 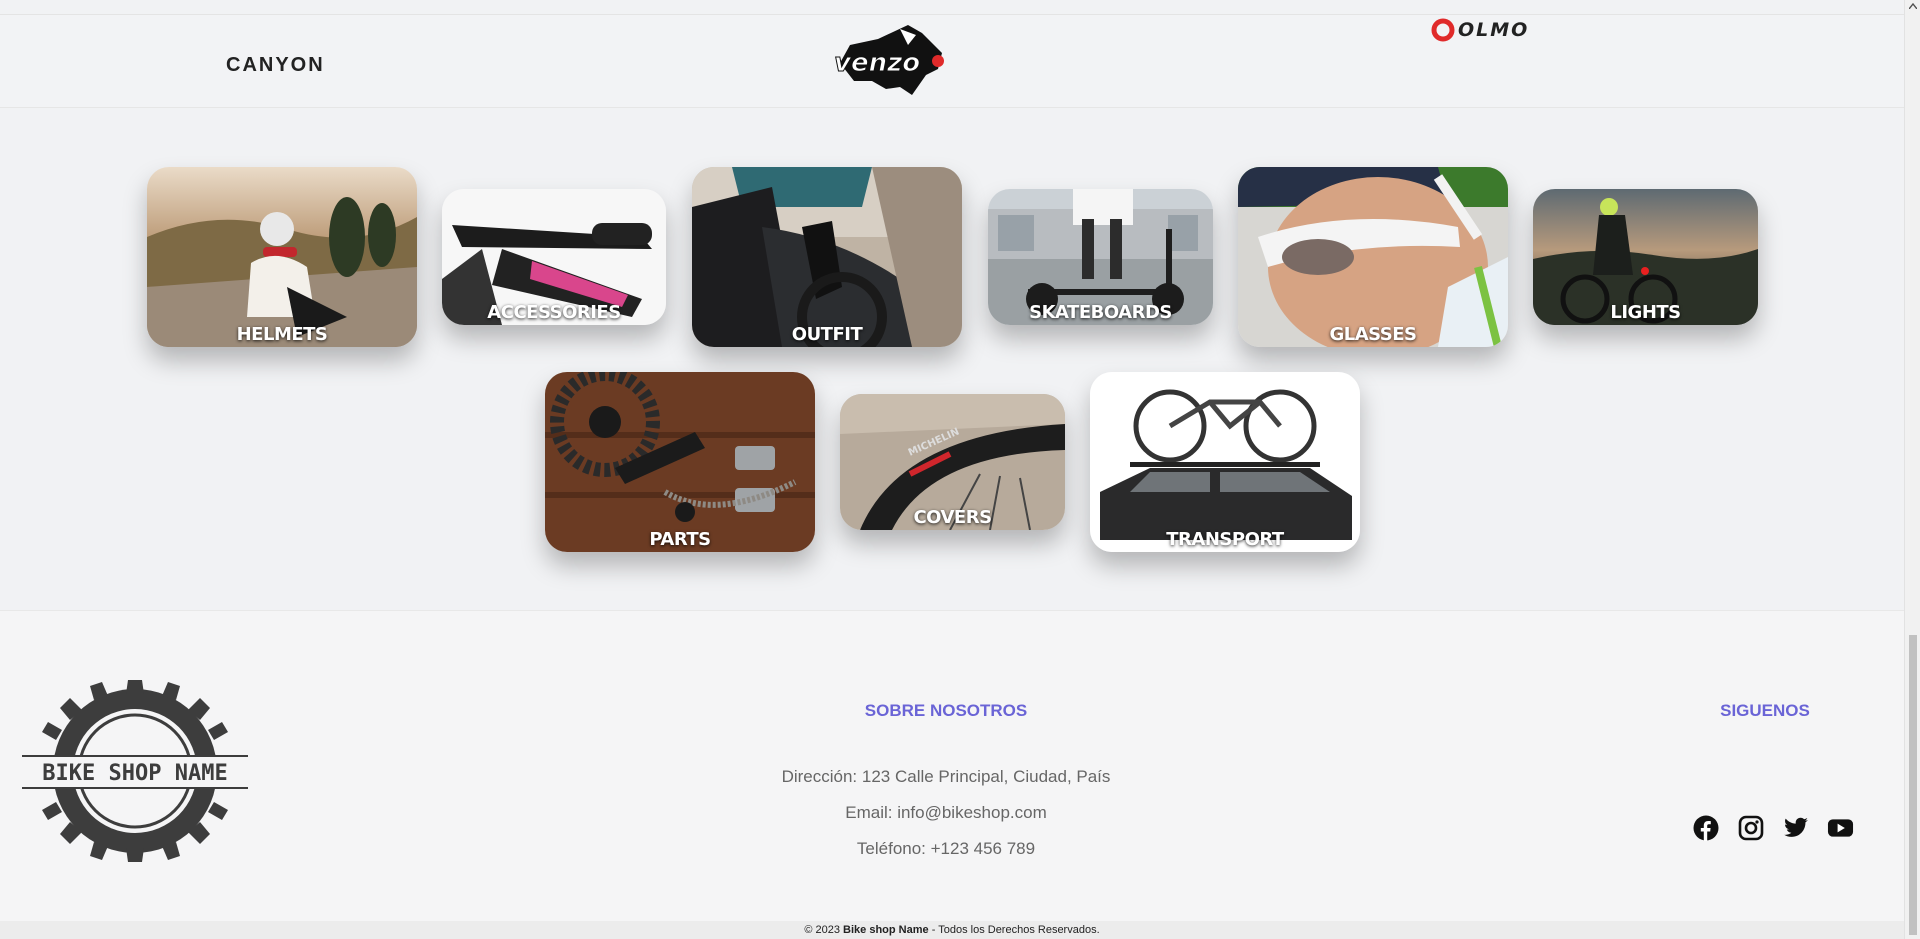 What do you see at coordinates (952, 61) in the screenshot?
I see `brands-strip: CANYON venzo OLMO` at bounding box center [952, 61].